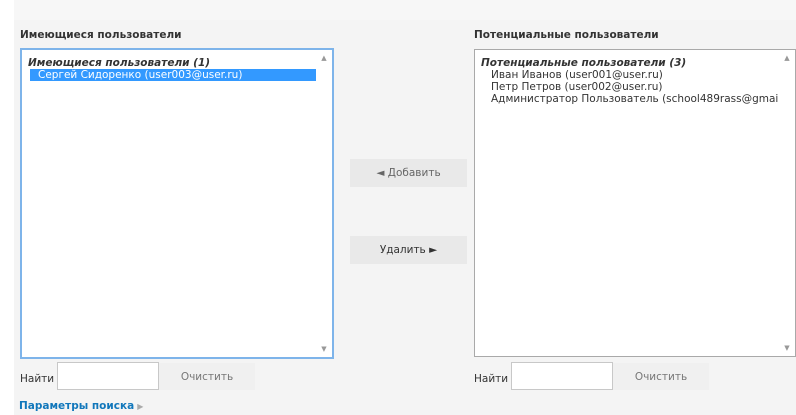 Image resolution: width=796 pixels, height=415 pixels. I want to click on existing-clear-button: Очистить, so click(207, 376).